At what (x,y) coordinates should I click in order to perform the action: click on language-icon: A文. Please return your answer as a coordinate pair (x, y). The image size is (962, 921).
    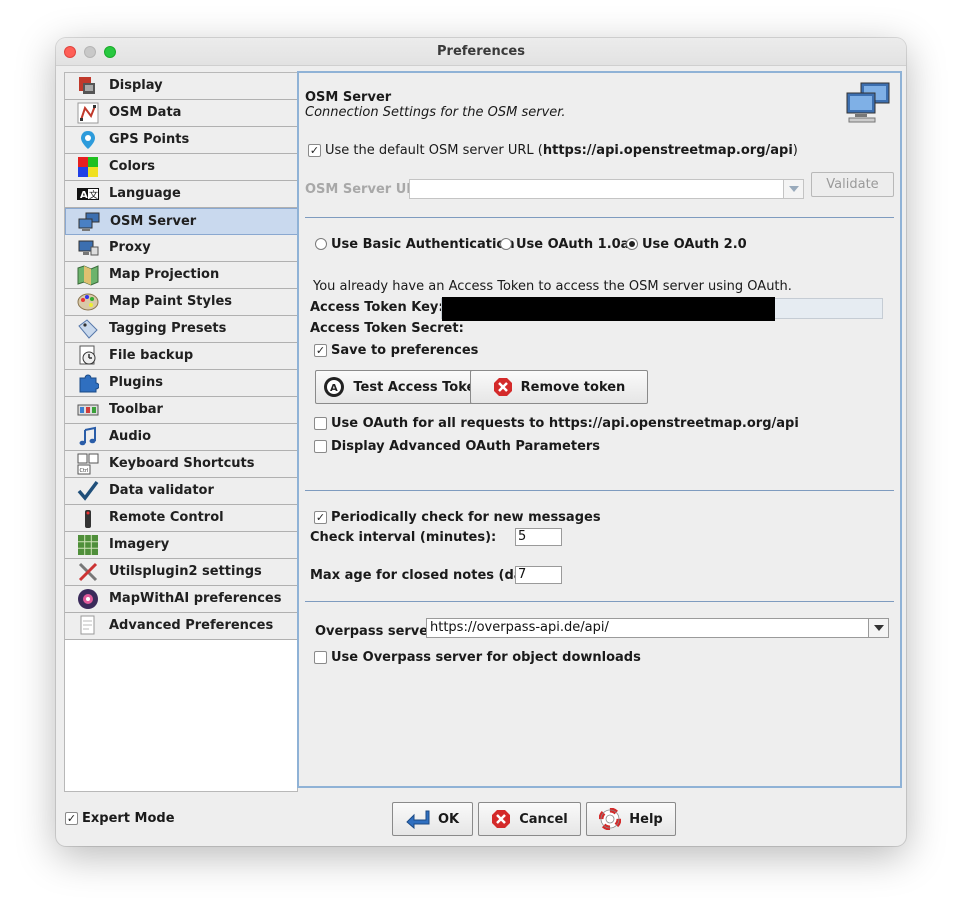
    Looking at the image, I should click on (88, 194).